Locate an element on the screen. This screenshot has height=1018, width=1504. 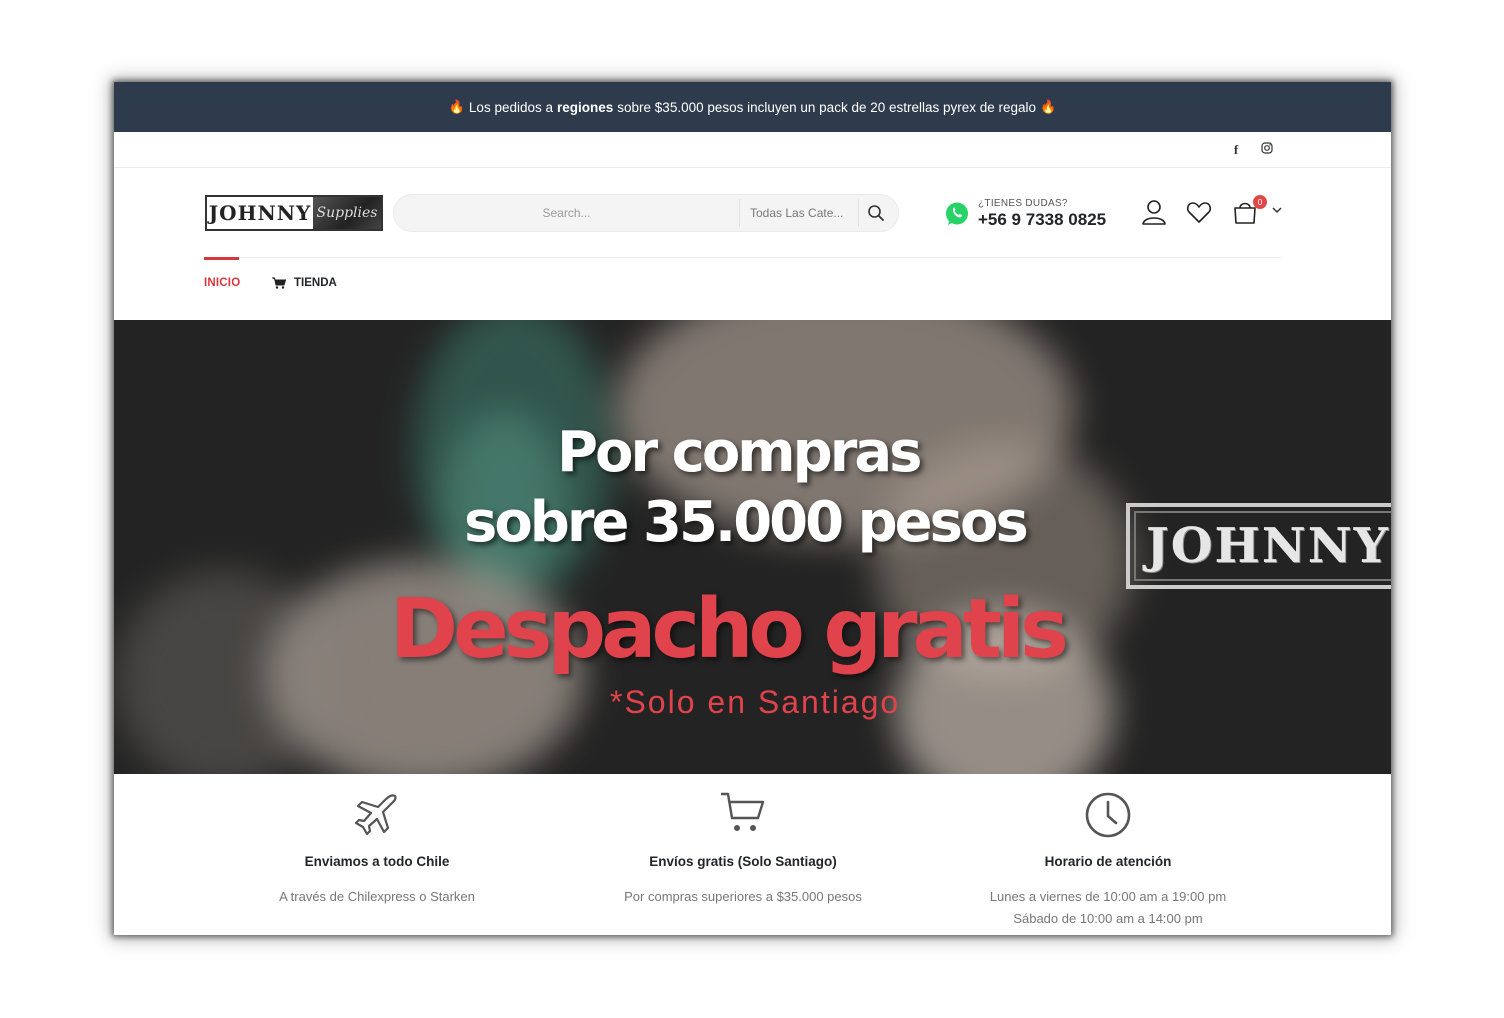
feature-title: Horario de atención is located at coordinates (1108, 861).